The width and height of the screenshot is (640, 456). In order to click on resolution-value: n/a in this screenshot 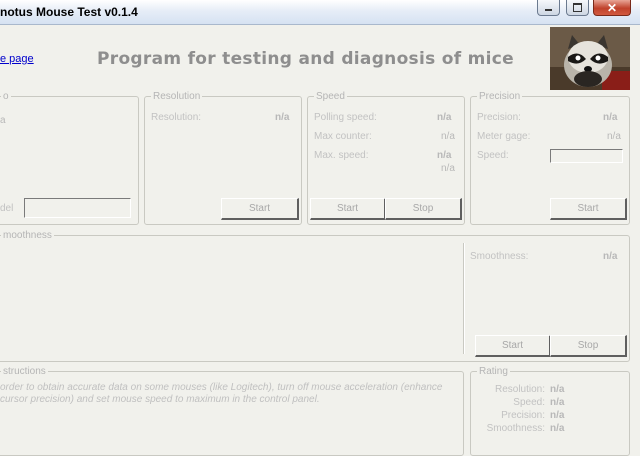, I will do `click(282, 117)`.